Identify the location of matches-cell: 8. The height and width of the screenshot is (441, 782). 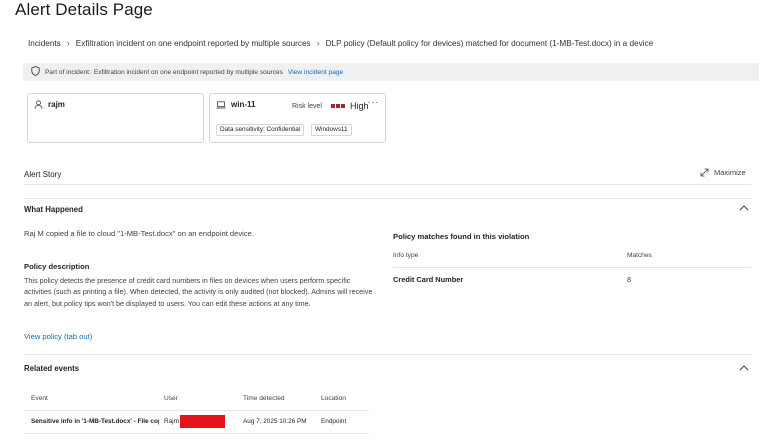
(629, 279).